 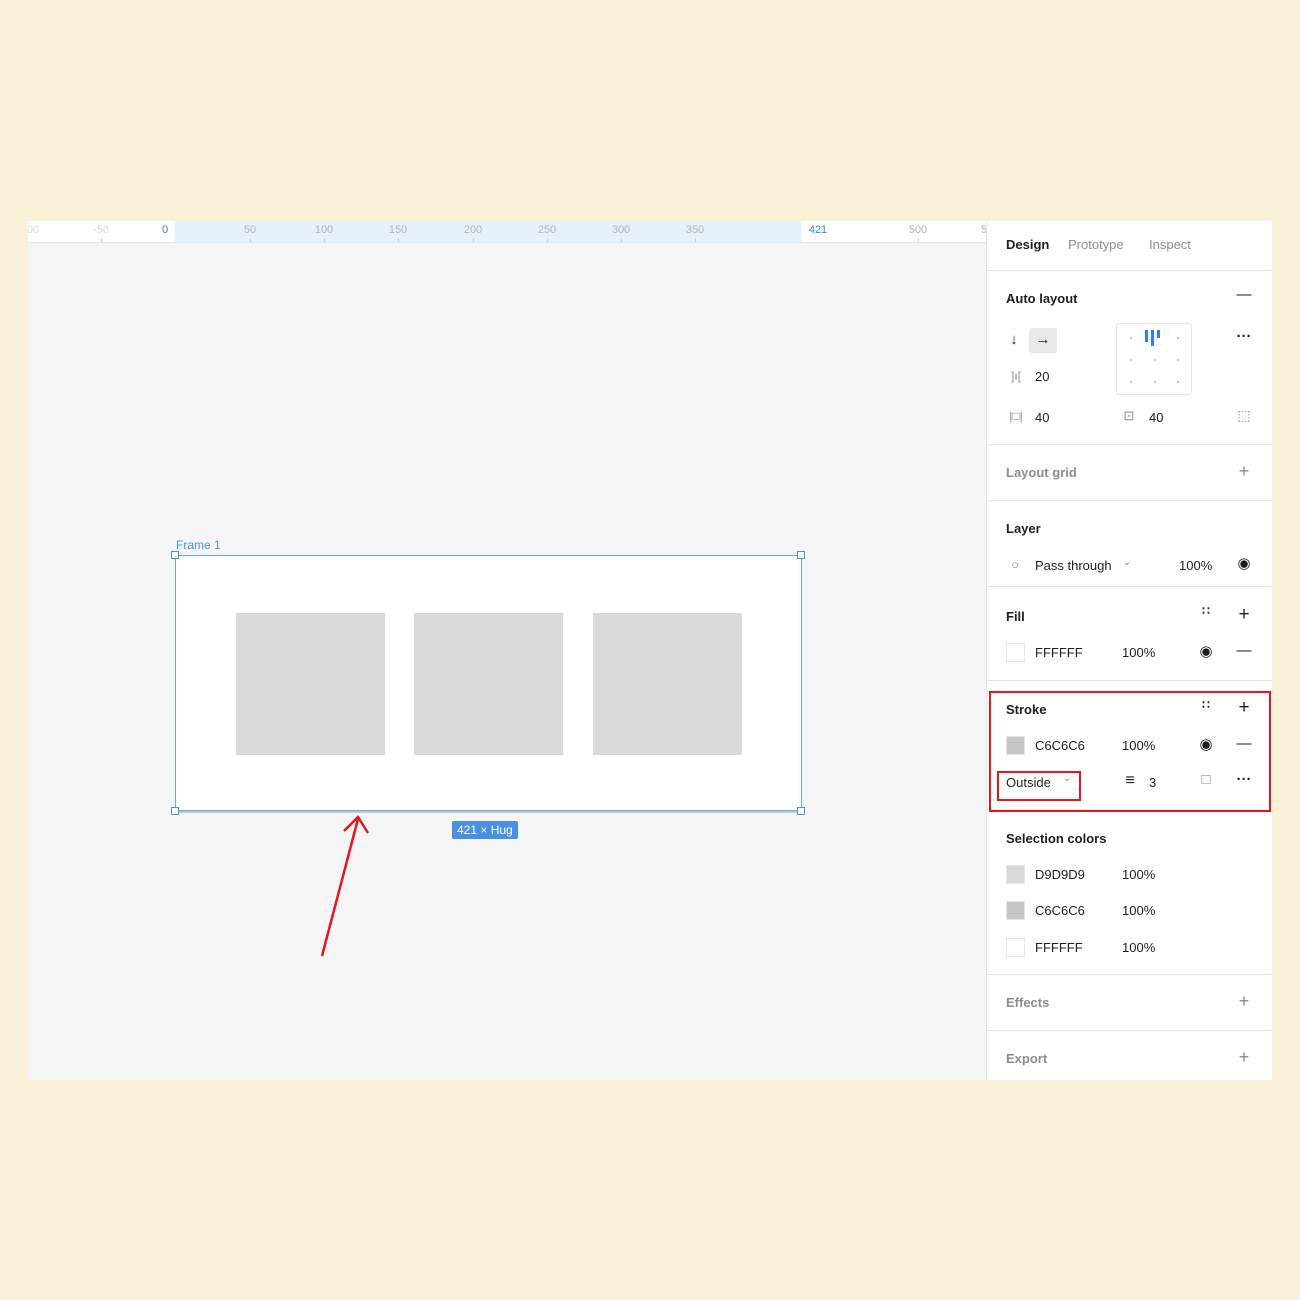 What do you see at coordinates (1043, 339) in the screenshot?
I see `arrow-right-icon: →` at bounding box center [1043, 339].